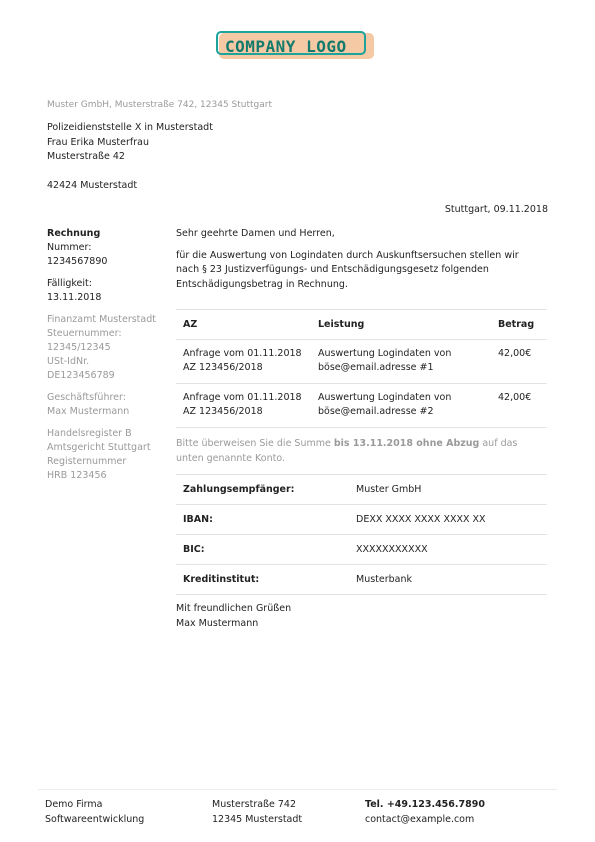  I want to click on register-type: Handelsregister B, so click(89, 433).